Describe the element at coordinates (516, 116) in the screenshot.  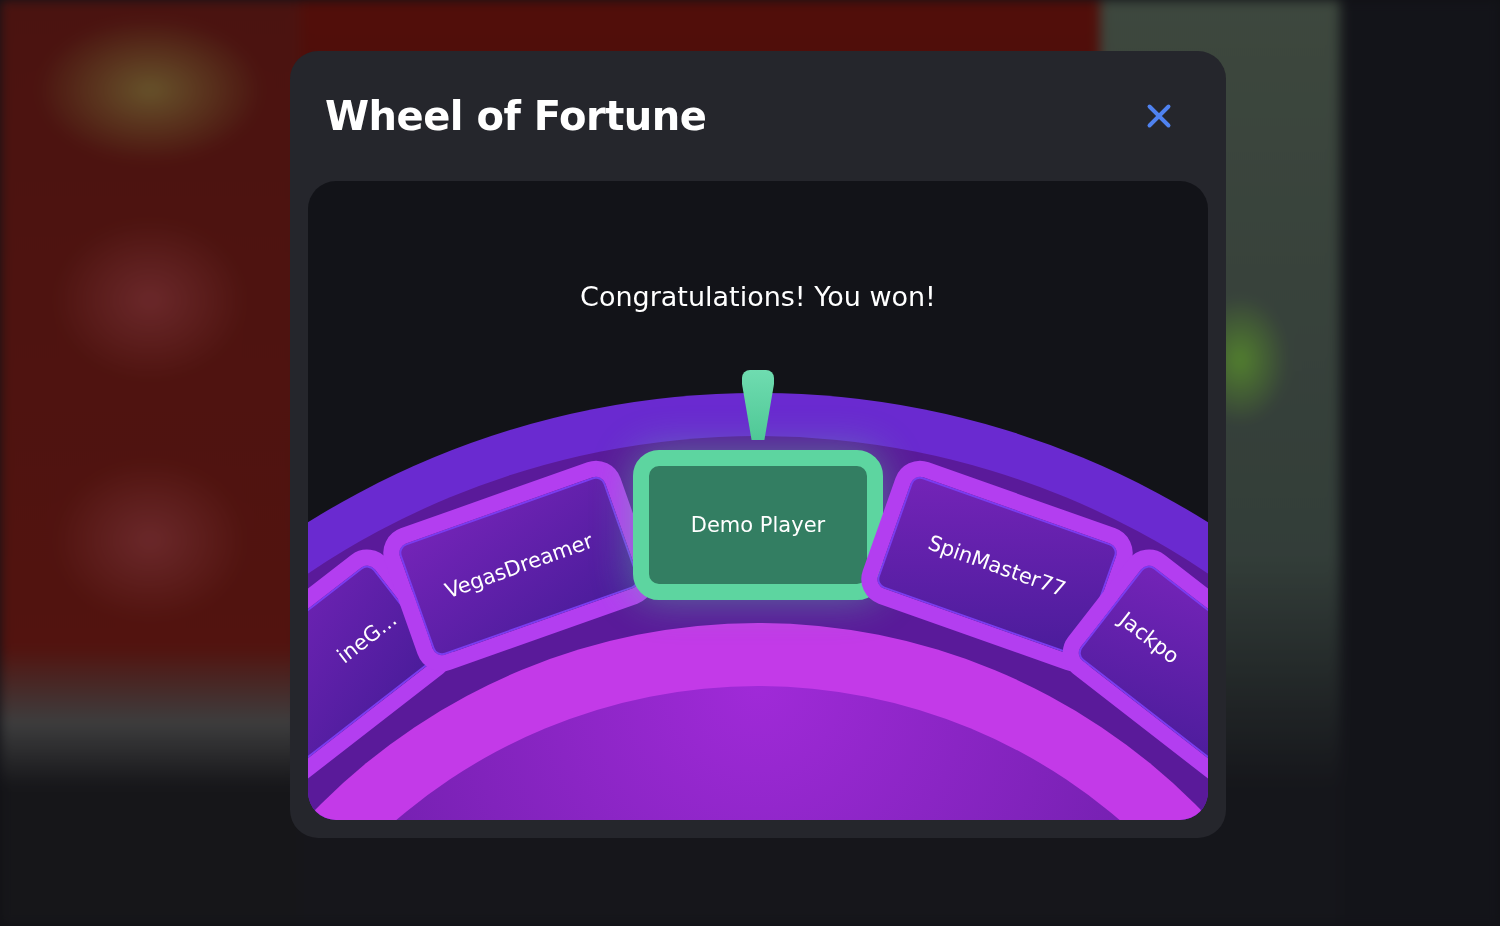
I see `dialog-title: Wheel of Fortune` at that location.